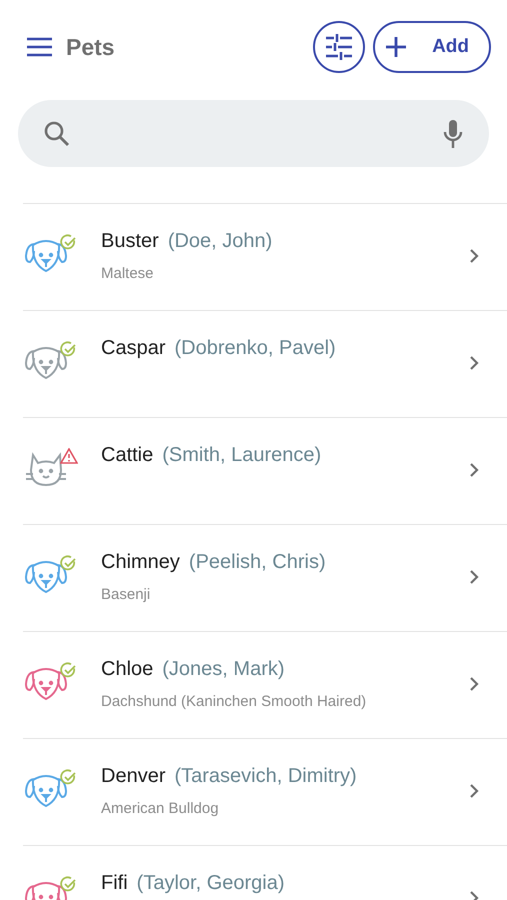  I want to click on pet-name: Caspar, so click(133, 348).